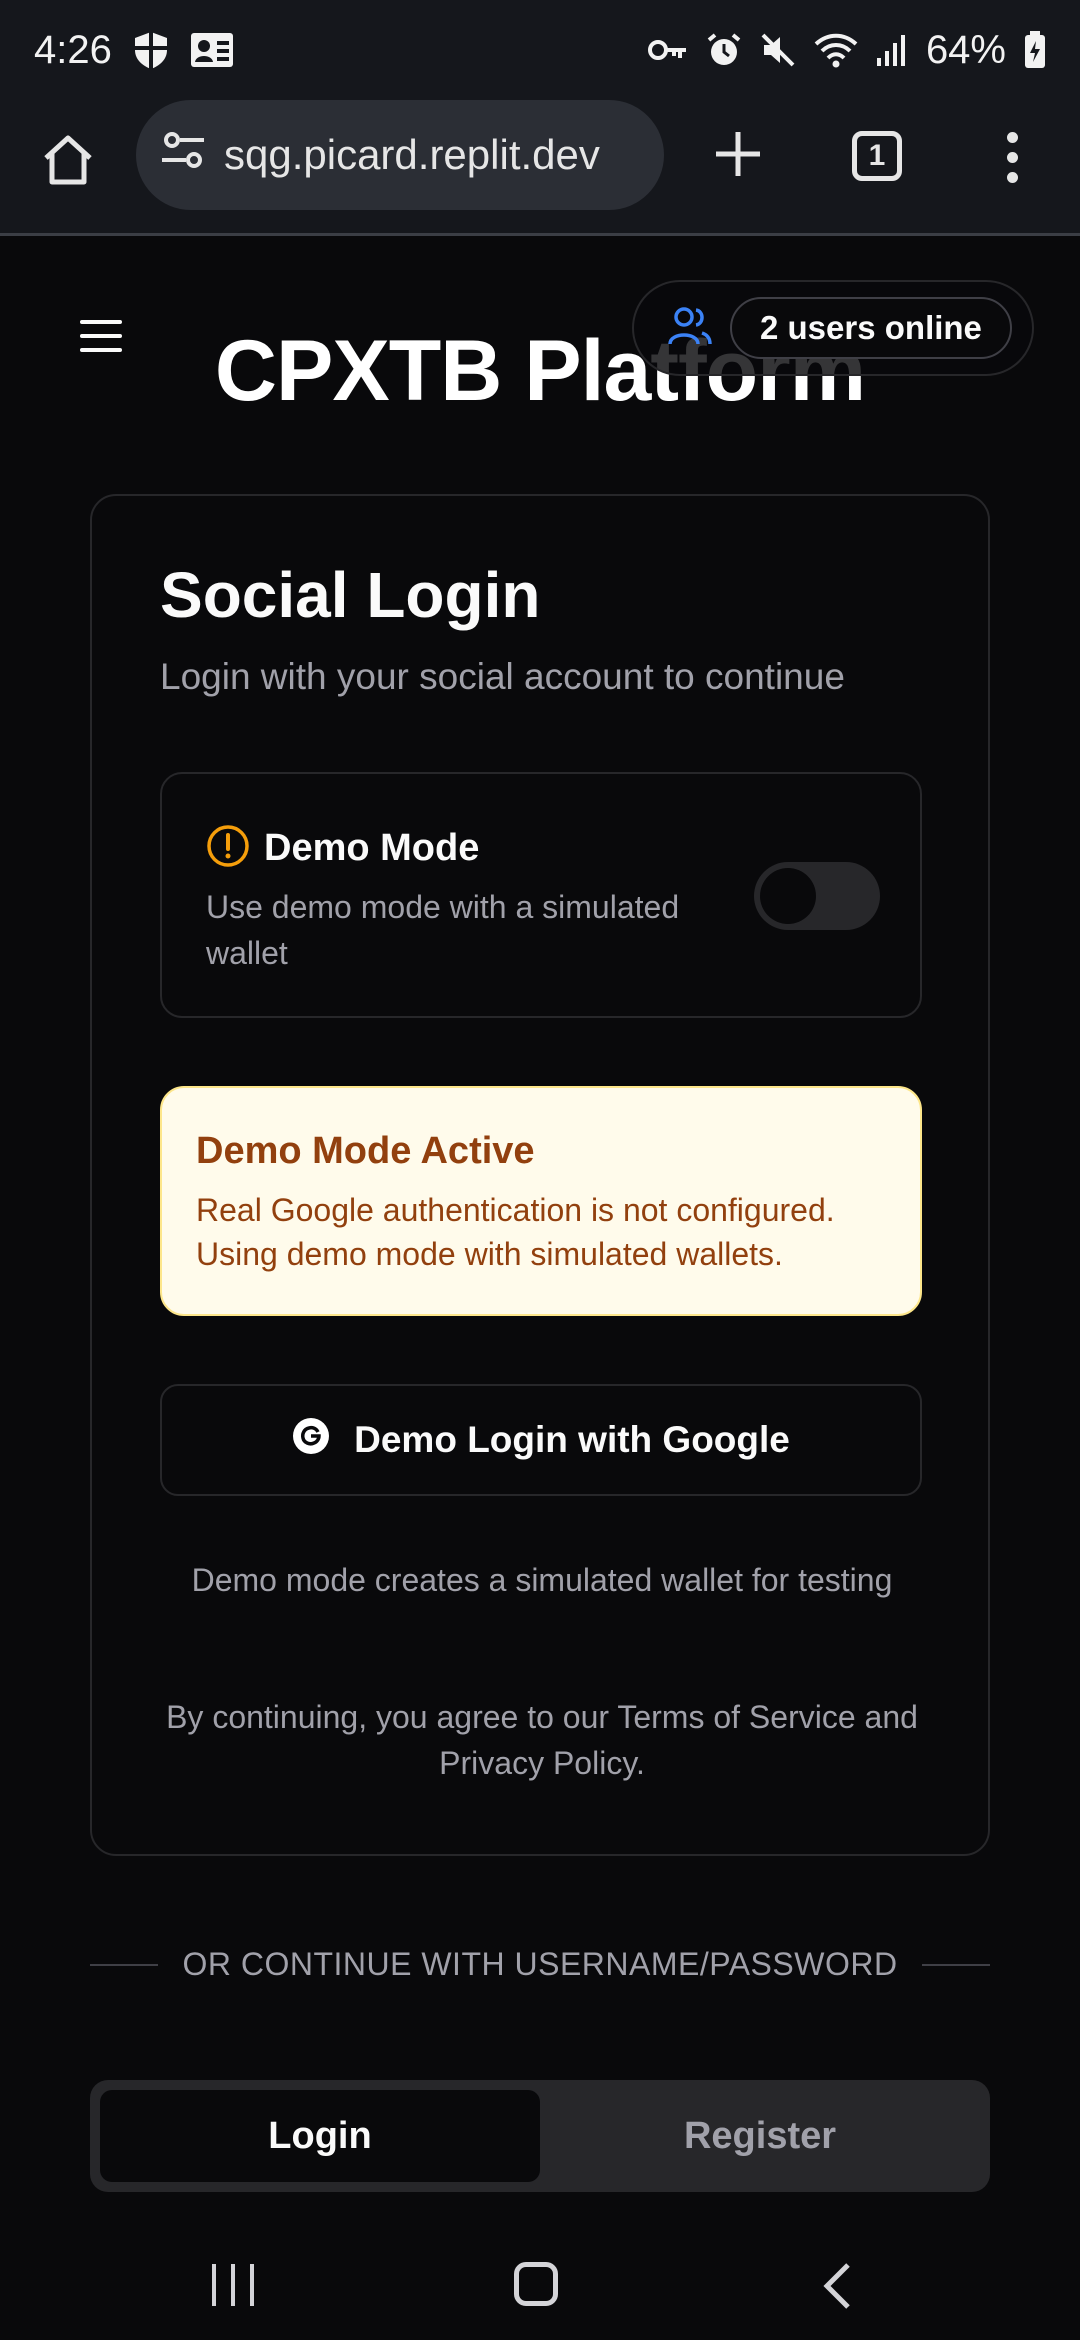 The image size is (1080, 2340). Describe the element at coordinates (412, 154) in the screenshot. I see `url-text: sqg.picard.replit.dev` at that location.